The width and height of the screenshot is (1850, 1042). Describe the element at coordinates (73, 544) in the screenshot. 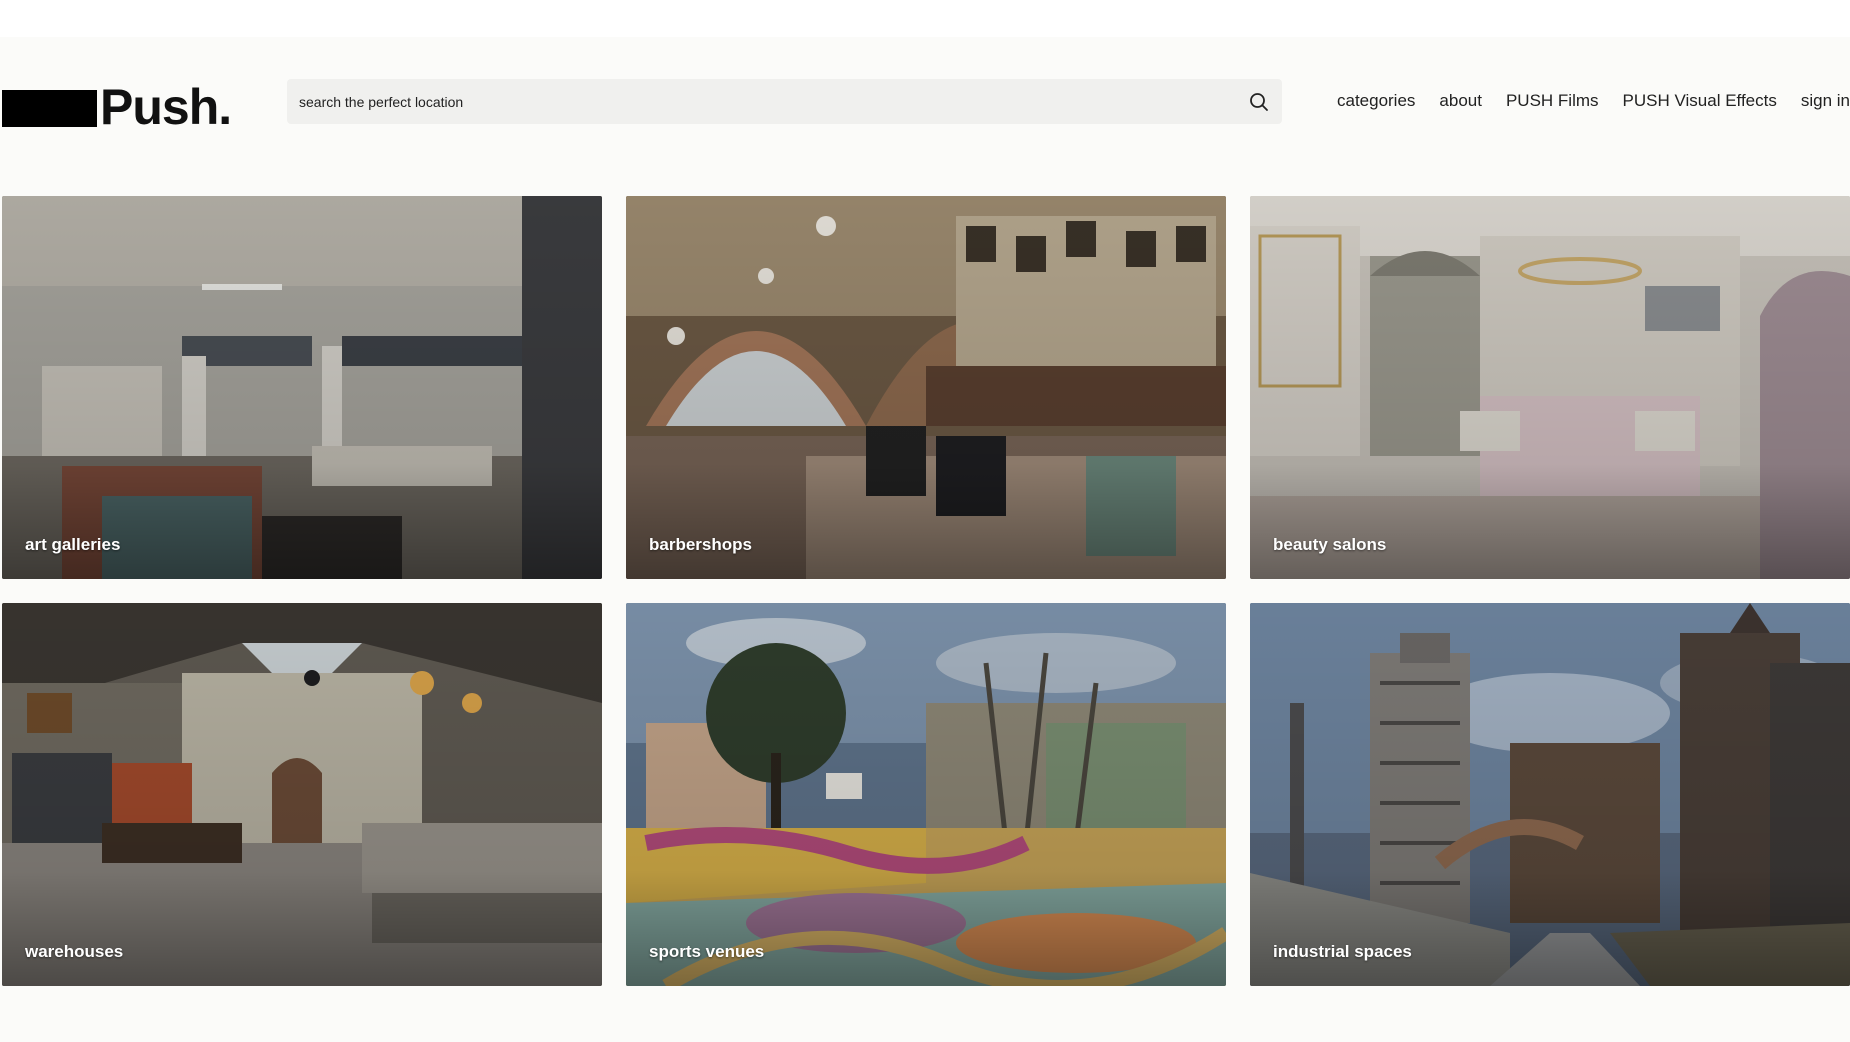

I see `category-label: art galleries` at that location.